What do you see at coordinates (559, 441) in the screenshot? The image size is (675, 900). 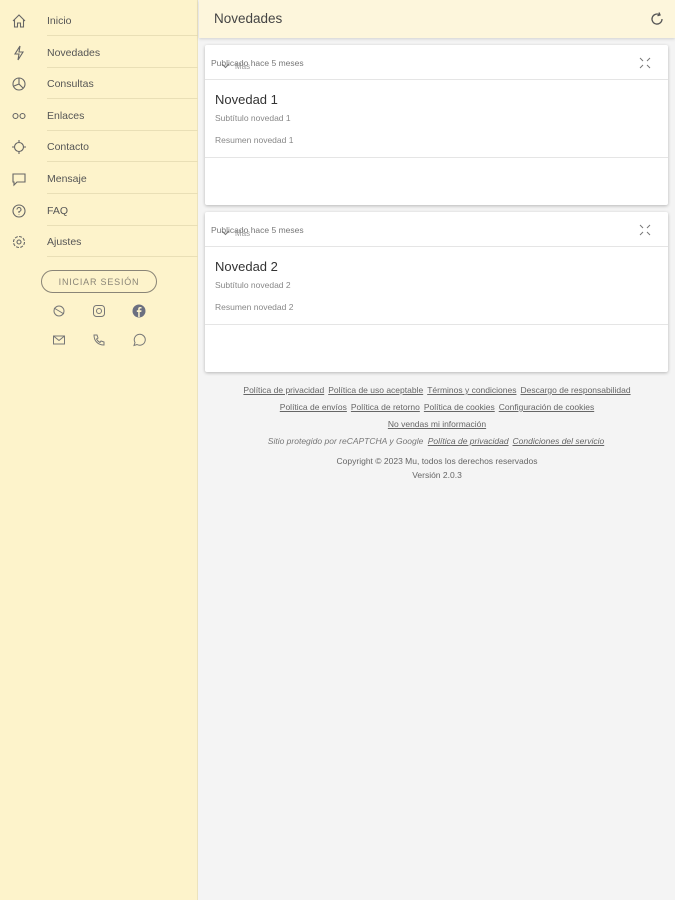 I see `footer-link: Condiciones del servicio` at bounding box center [559, 441].